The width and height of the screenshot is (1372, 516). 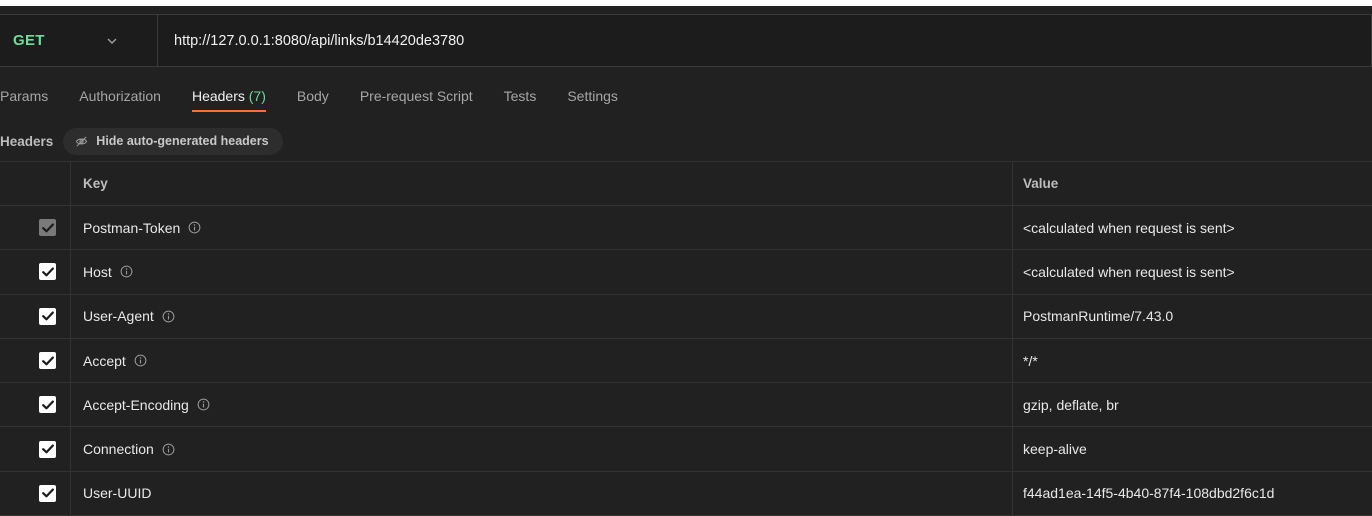 What do you see at coordinates (182, 141) in the screenshot?
I see `hide-auto-generated-headers-label: Hide auto-generated headers` at bounding box center [182, 141].